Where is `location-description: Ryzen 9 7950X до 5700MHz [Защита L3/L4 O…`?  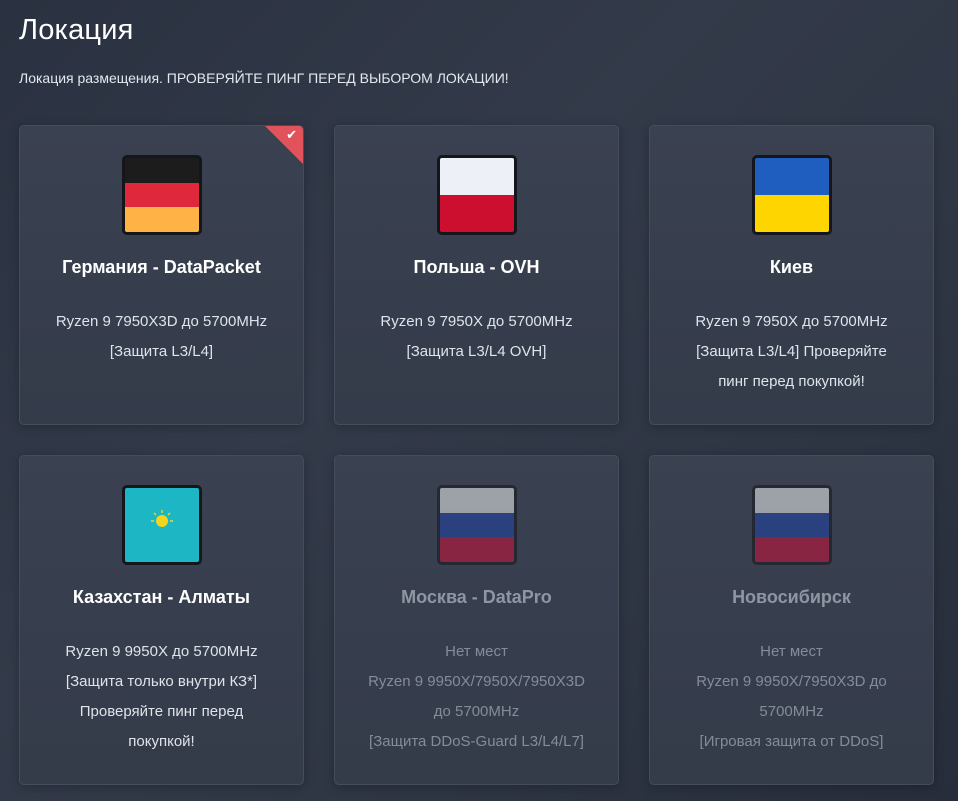
location-description: Ryzen 9 7950X до 5700MHz [Защита L3/L4 O… is located at coordinates (476, 337).